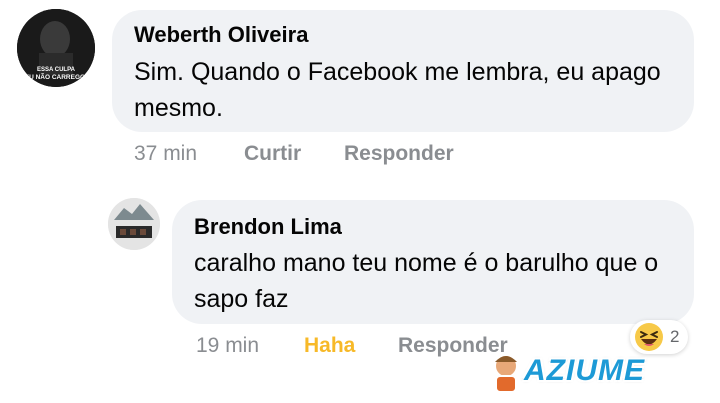 Image resolution: width=720 pixels, height=403 pixels. What do you see at coordinates (506, 373) in the screenshot?
I see `mascot-icon` at bounding box center [506, 373].